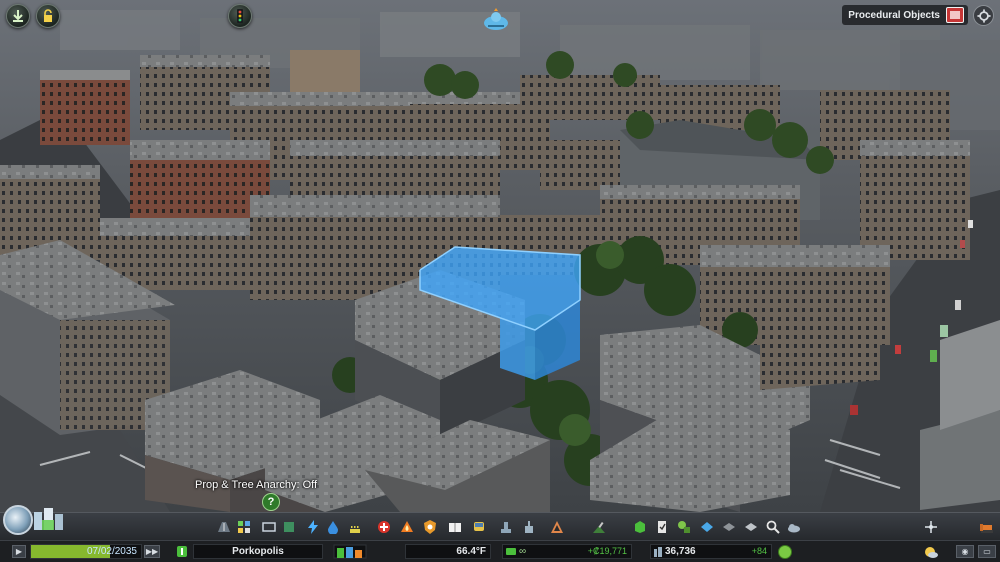  I want to click on free-camera-button: ▭, so click(987, 551).